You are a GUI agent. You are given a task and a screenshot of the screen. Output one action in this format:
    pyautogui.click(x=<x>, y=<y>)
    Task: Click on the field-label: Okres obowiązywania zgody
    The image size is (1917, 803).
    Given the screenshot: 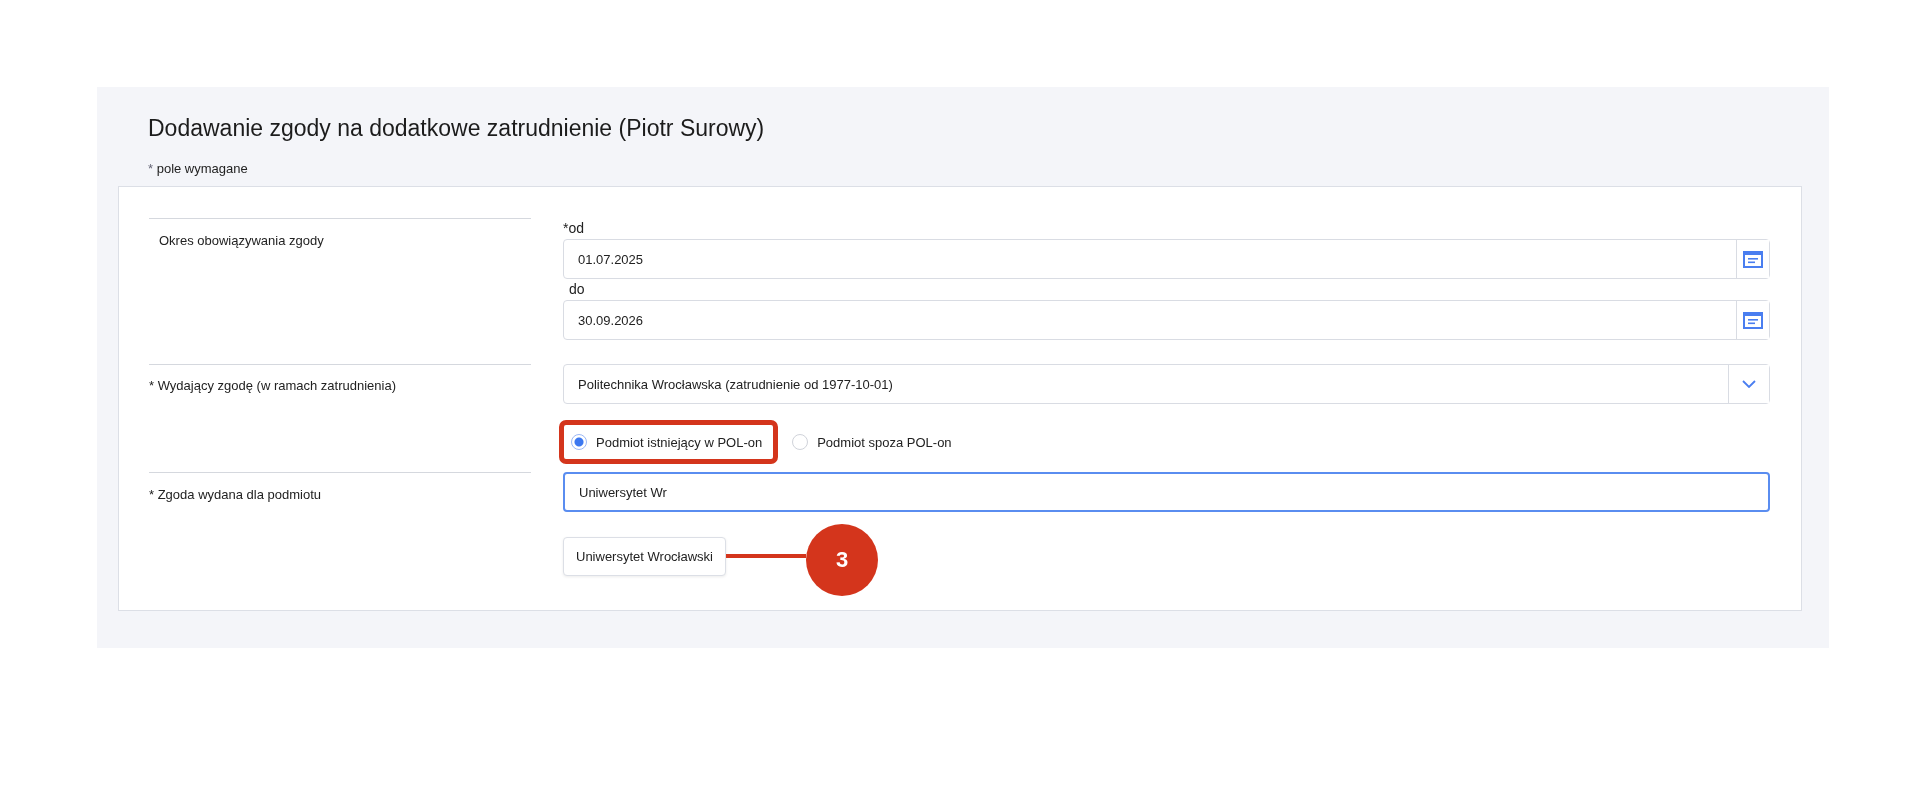 What is the action you would take?
    pyautogui.click(x=340, y=279)
    